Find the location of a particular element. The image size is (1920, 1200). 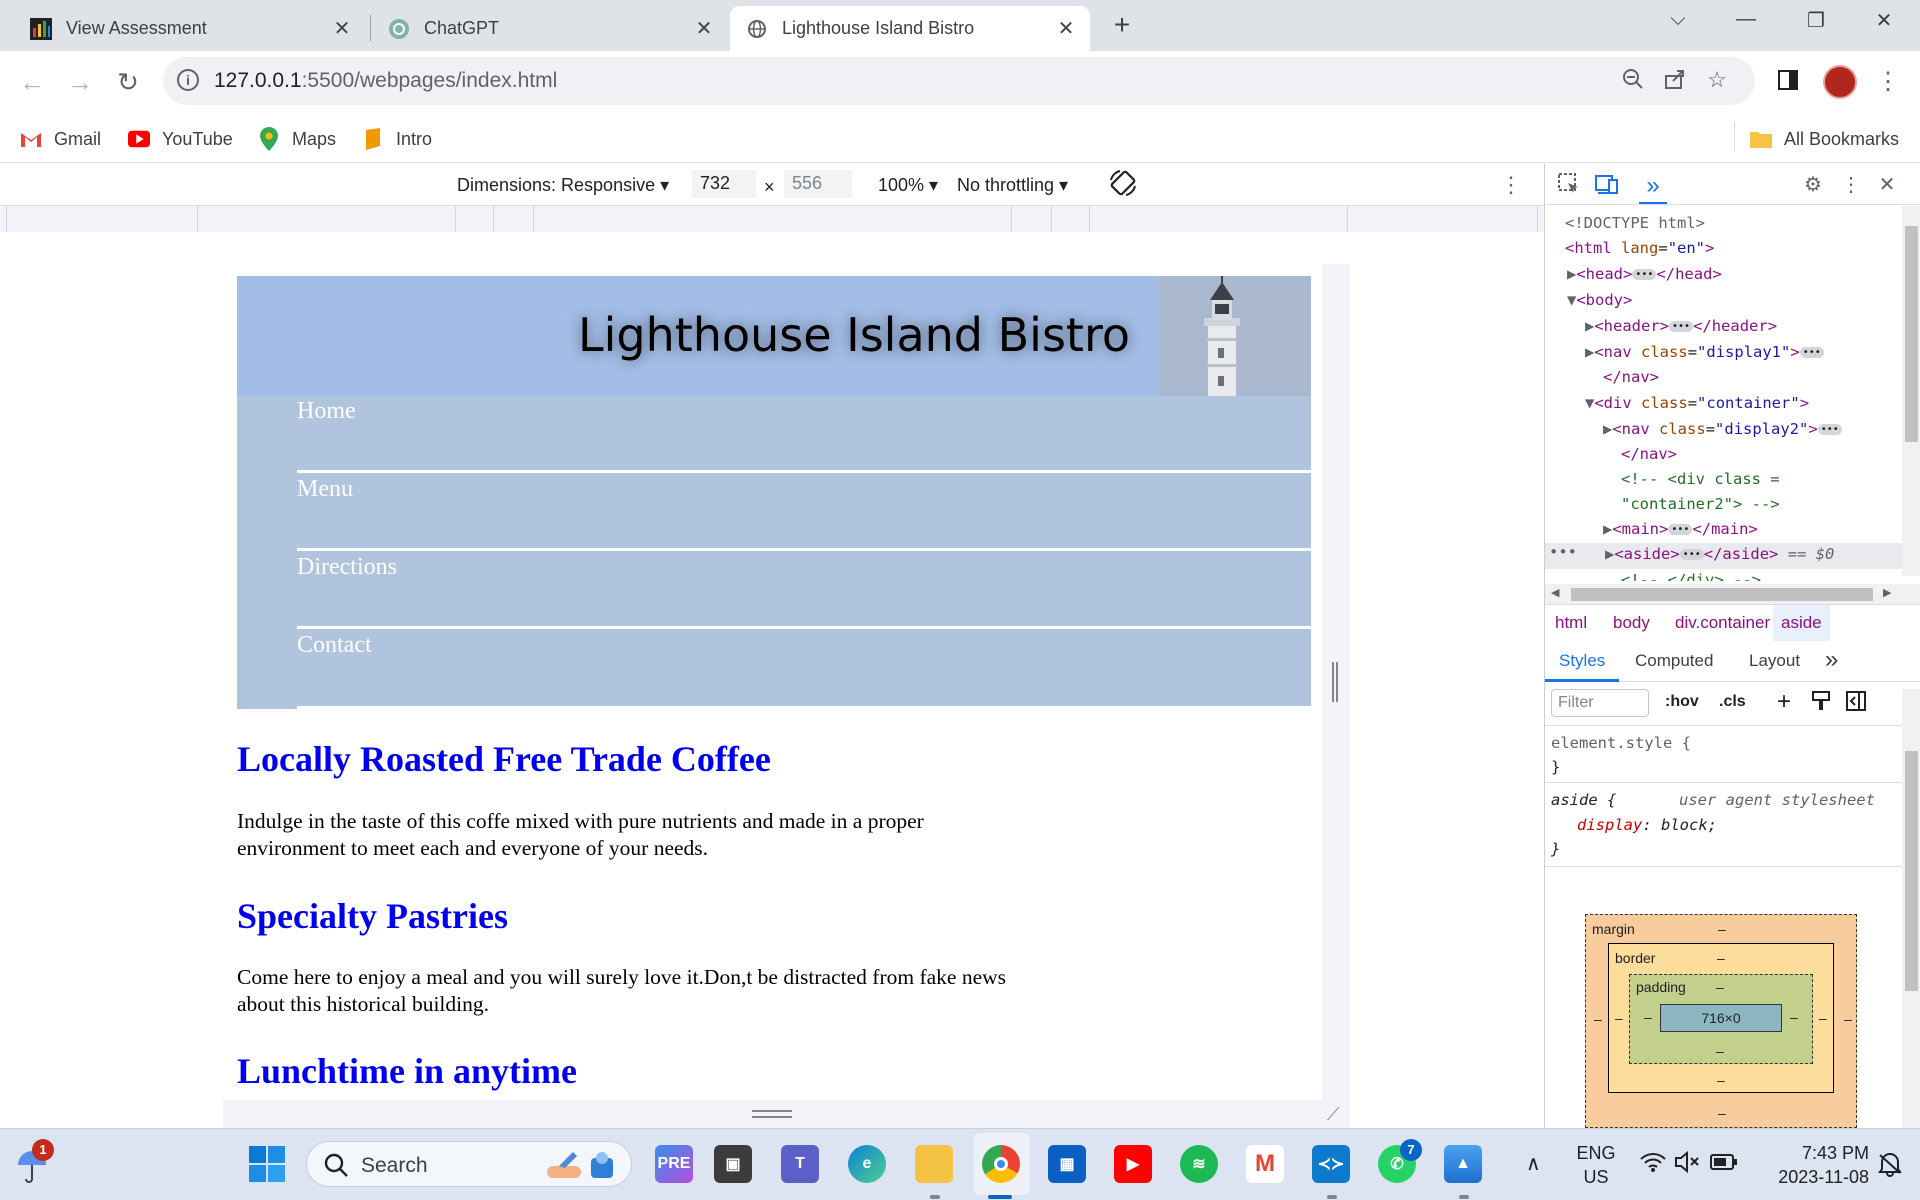

element-style-rule: element.style { is located at coordinates (1621, 743).